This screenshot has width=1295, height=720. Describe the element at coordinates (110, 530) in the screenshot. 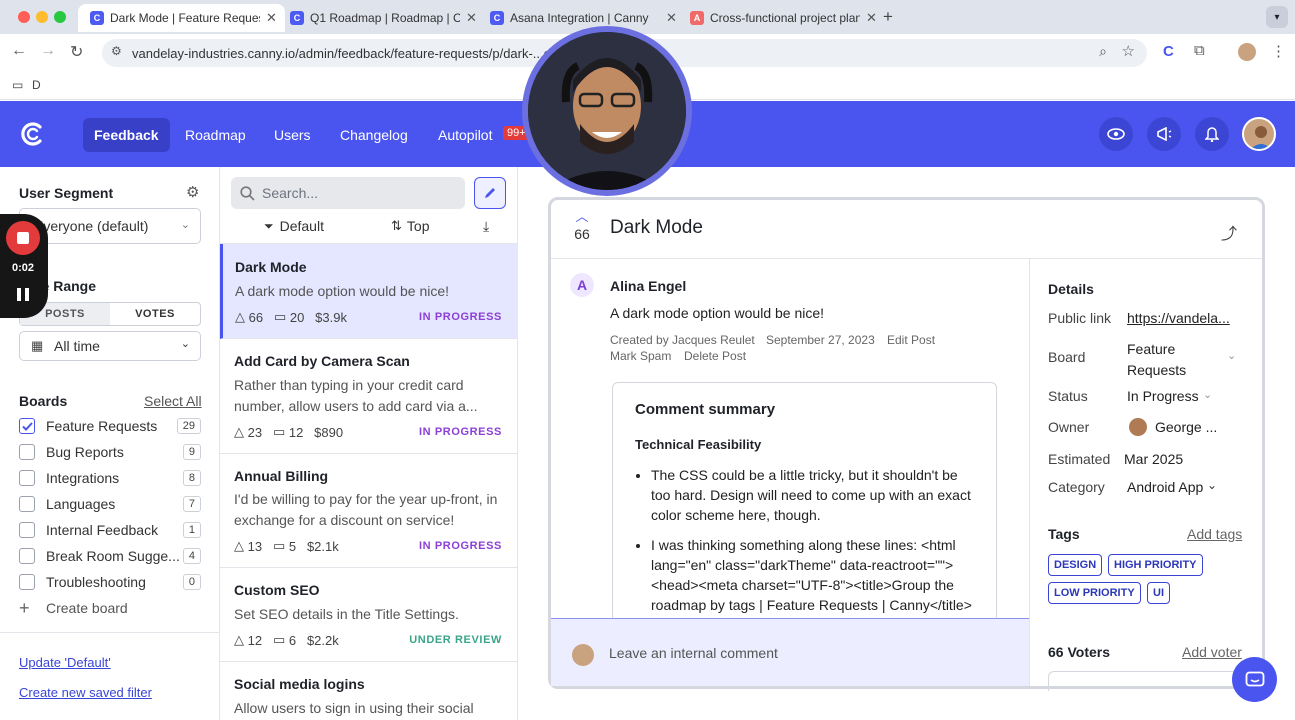

I see `board-filter-internal-feedback: Internal Feedback 1` at that location.